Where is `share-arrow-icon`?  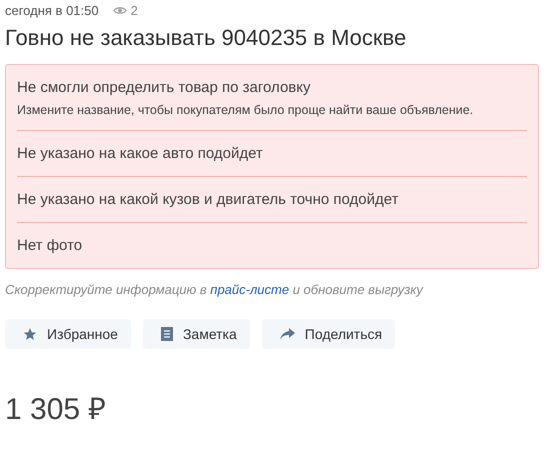
share-arrow-icon is located at coordinates (287, 334).